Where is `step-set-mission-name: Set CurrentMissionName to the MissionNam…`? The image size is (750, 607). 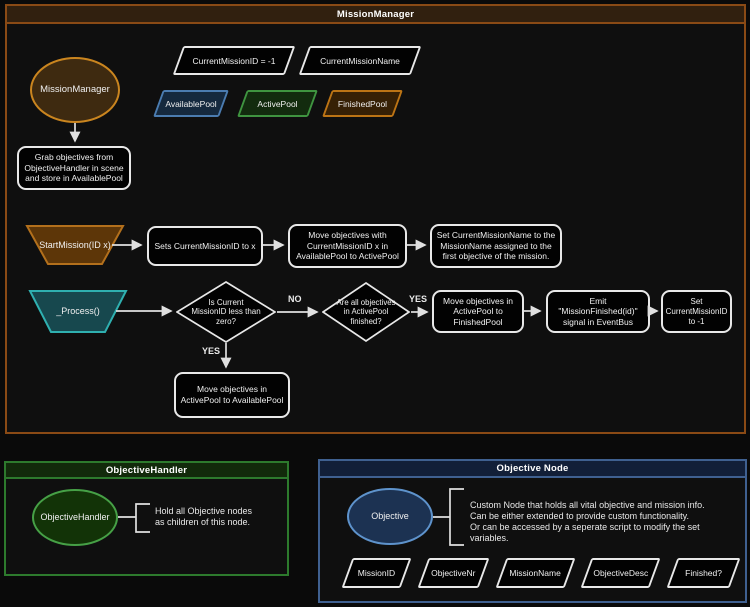
step-set-mission-name: Set CurrentMissionName to the MissionNam… is located at coordinates (496, 246).